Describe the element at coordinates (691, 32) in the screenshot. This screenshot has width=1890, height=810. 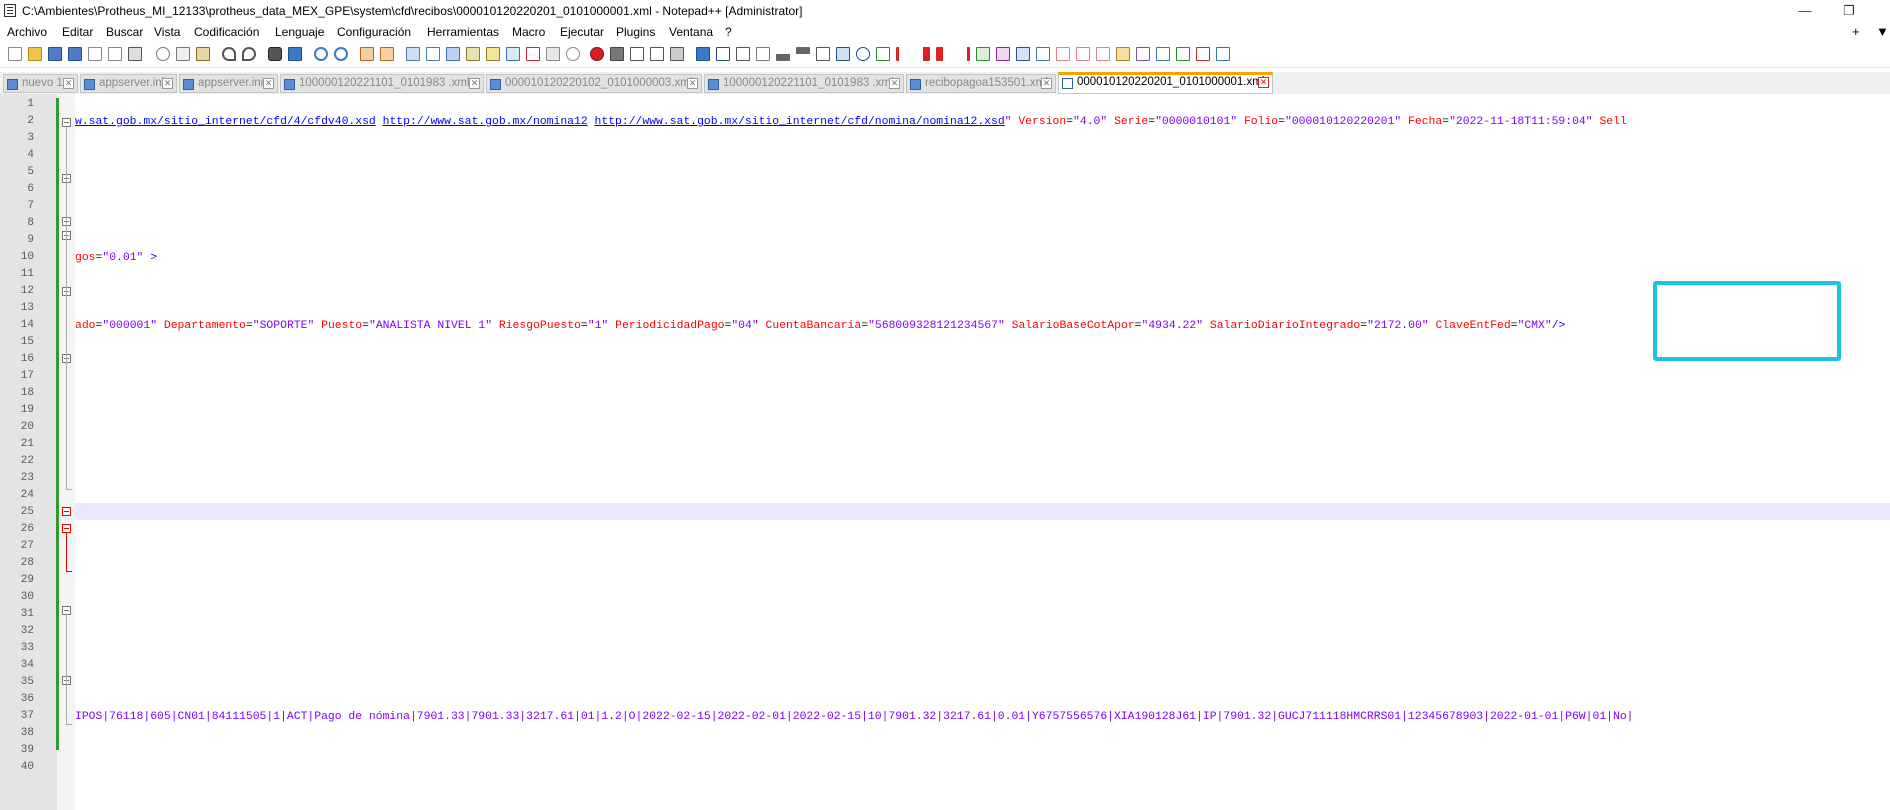
I see `menu-ventana: Ventana` at that location.